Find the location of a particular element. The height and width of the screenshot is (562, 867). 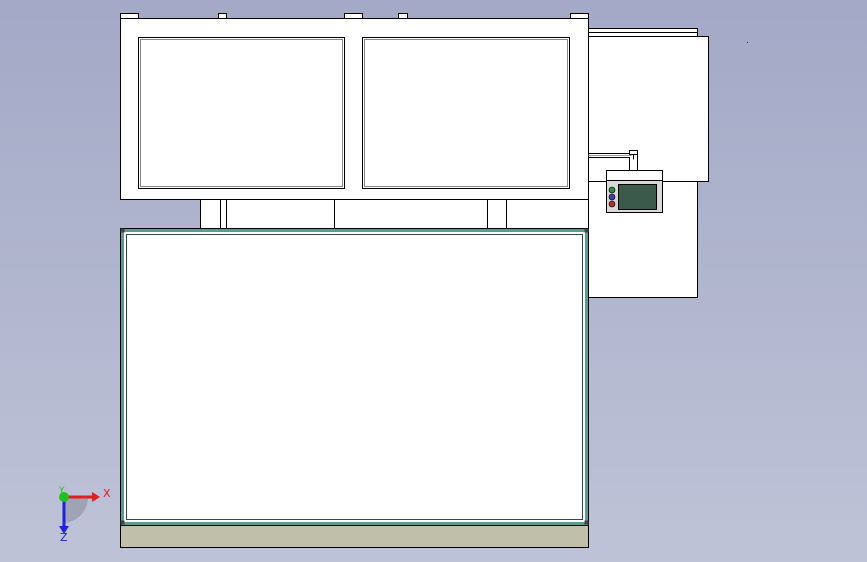

middle-frame-band is located at coordinates (394, 214).